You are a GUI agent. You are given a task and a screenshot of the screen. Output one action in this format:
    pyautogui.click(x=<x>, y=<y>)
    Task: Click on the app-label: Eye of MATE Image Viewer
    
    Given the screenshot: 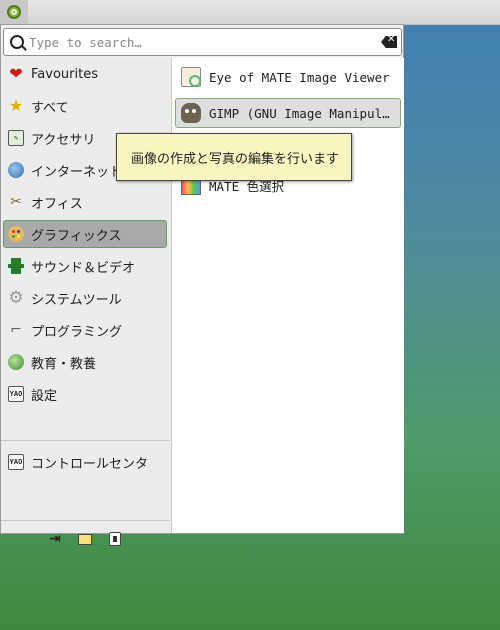 What is the action you would take?
    pyautogui.click(x=299, y=77)
    